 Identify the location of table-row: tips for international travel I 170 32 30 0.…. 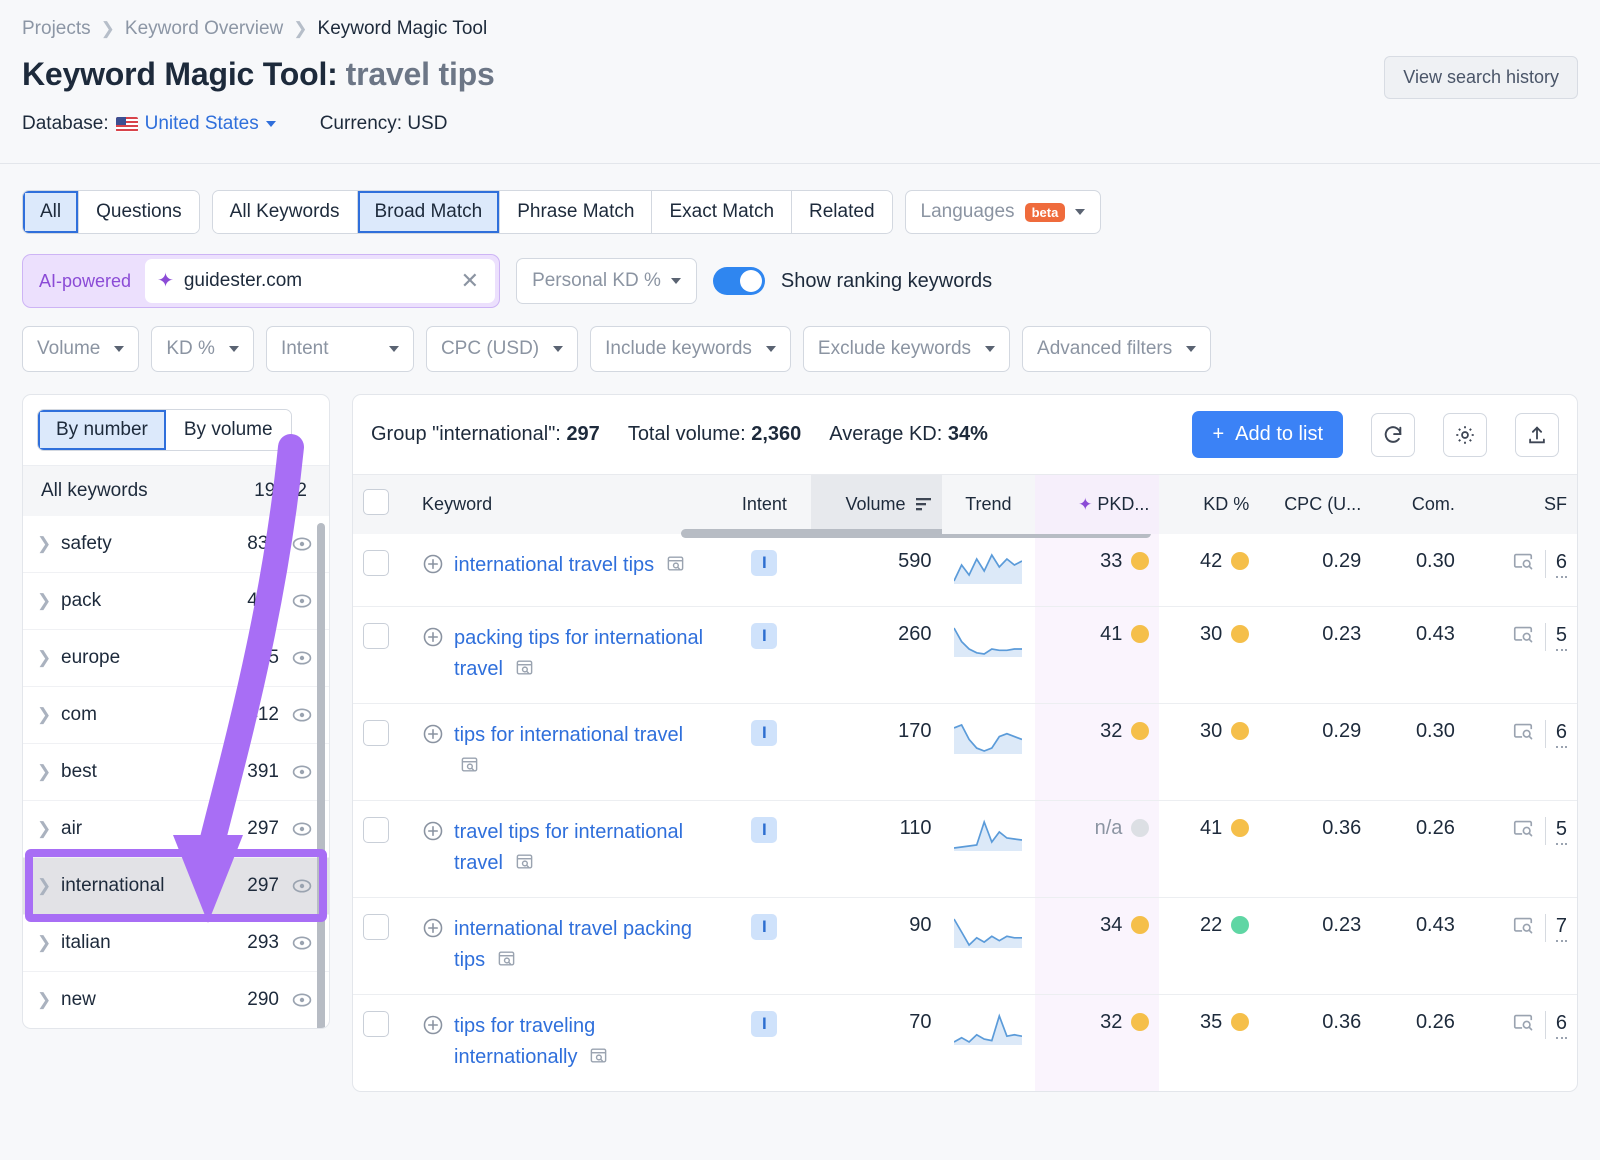
(965, 752).